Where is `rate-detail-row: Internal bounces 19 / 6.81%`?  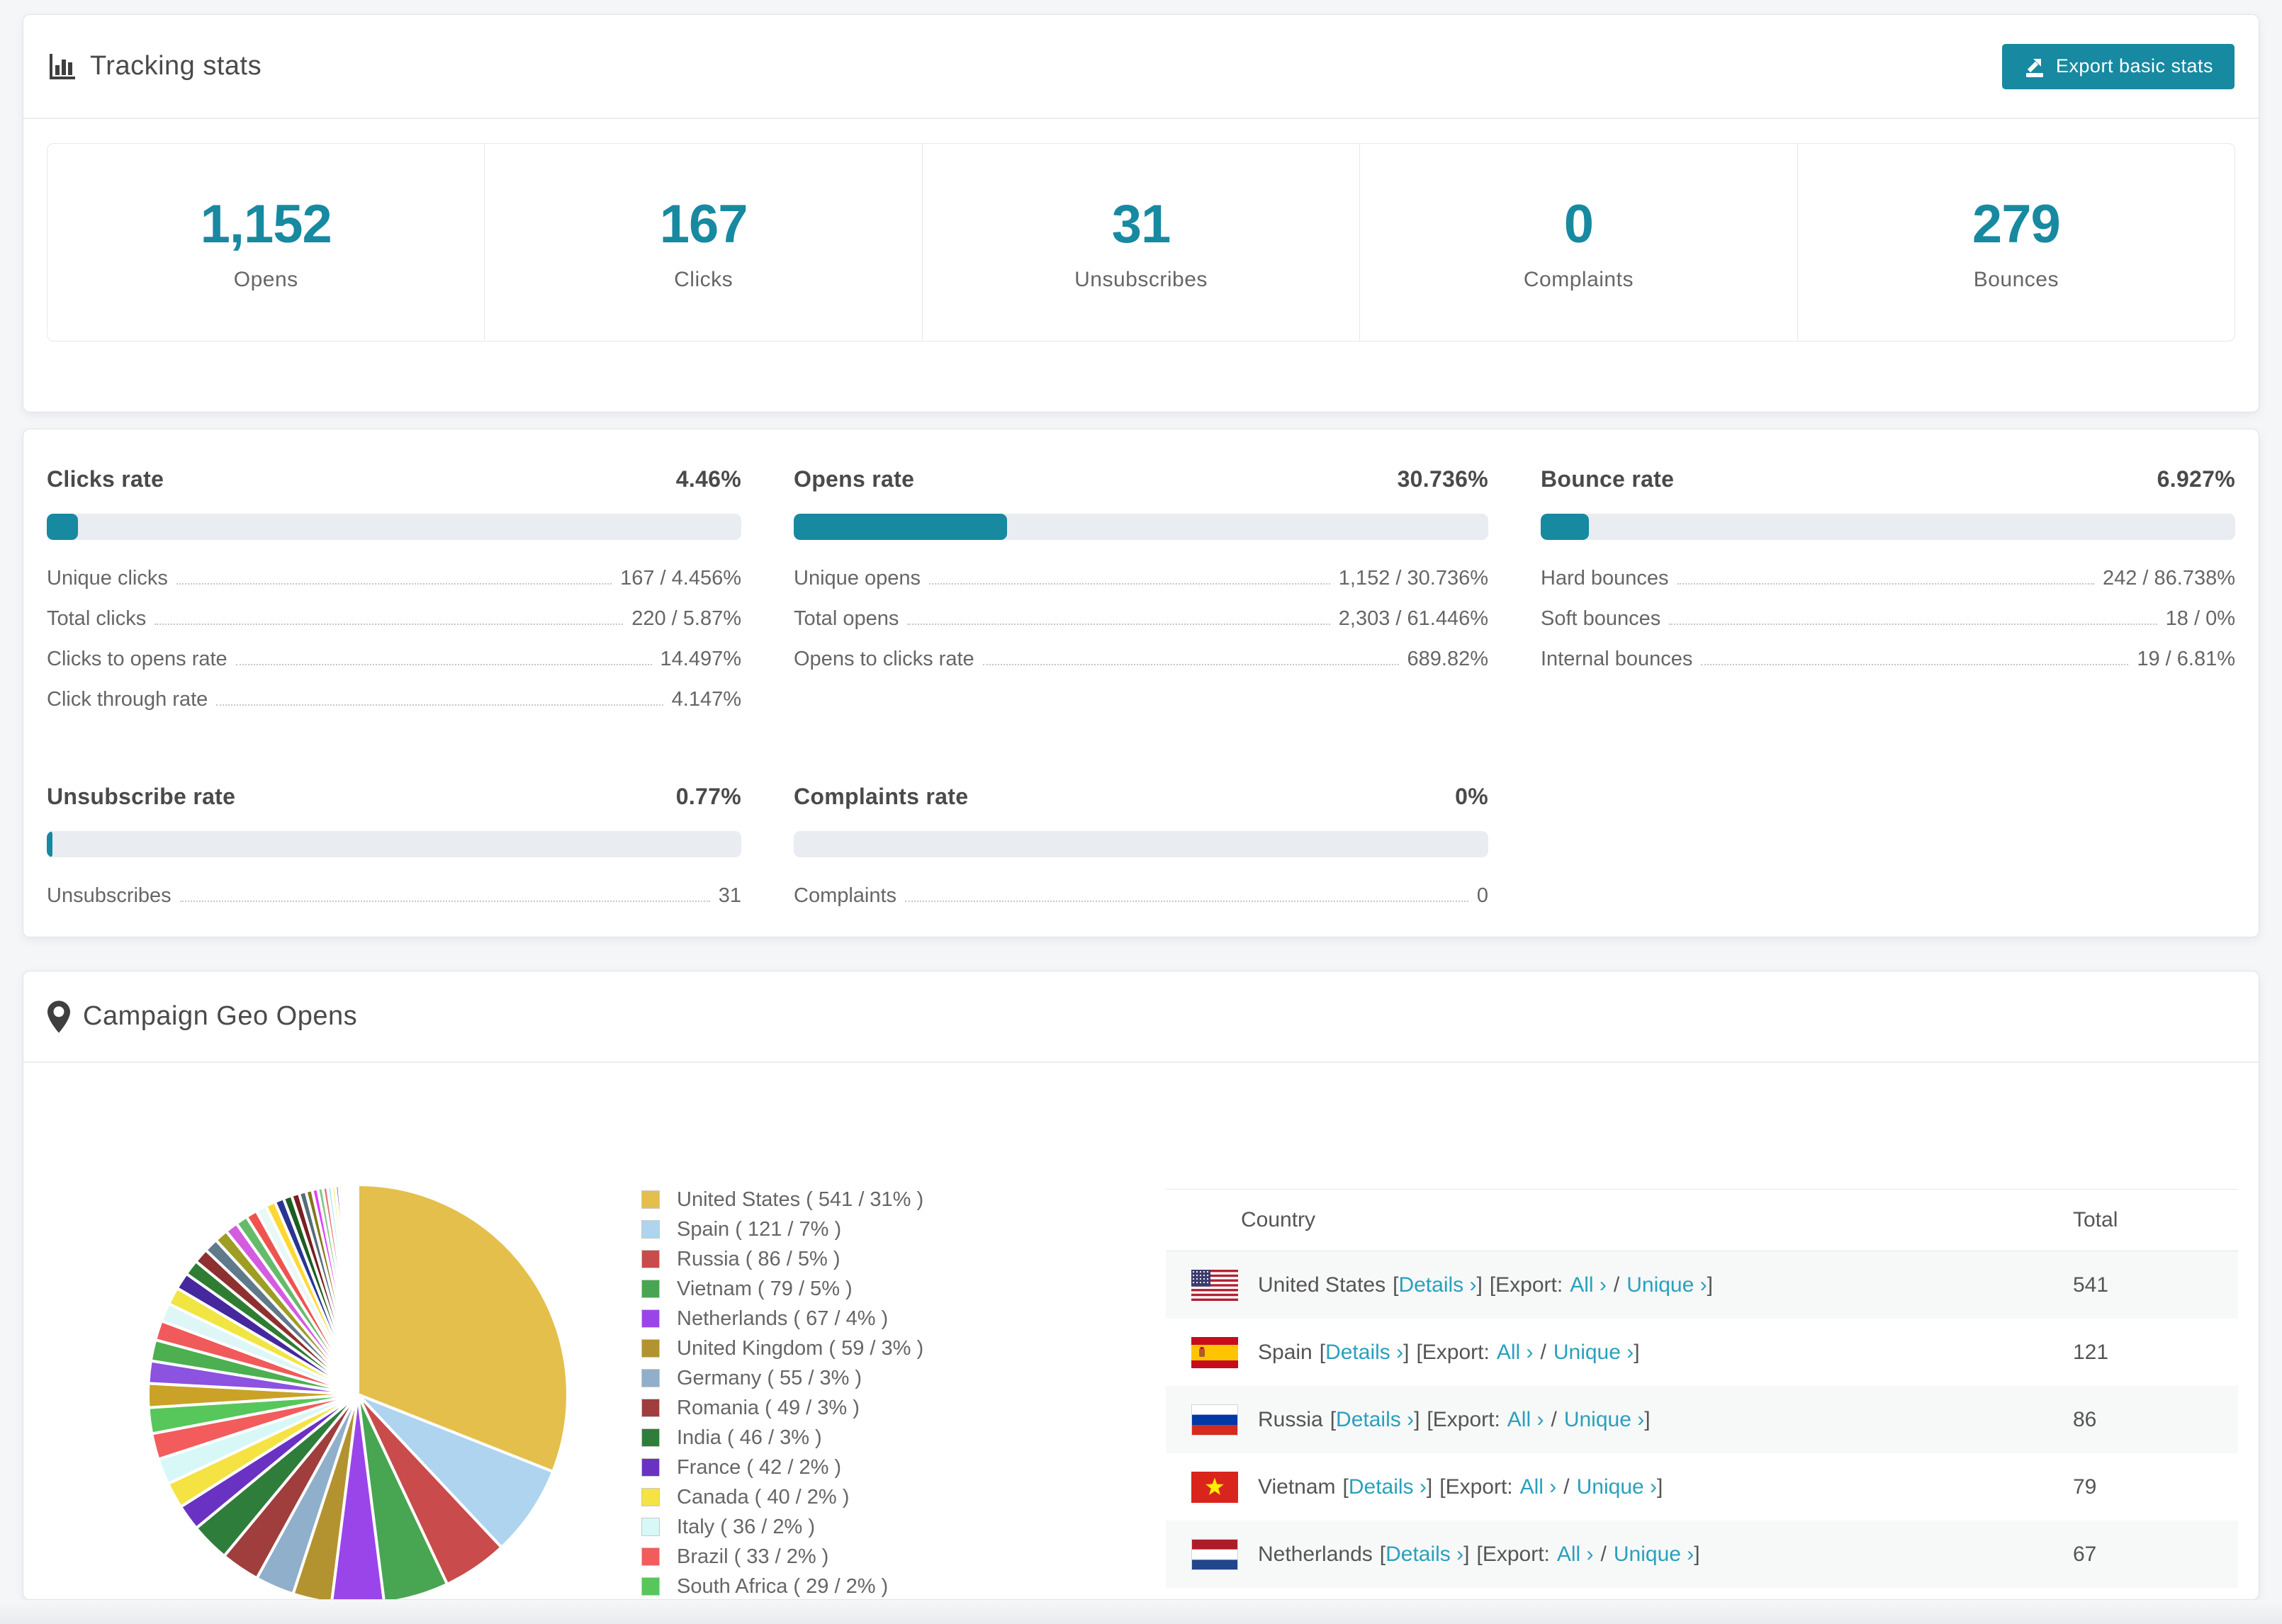
rate-detail-row: Internal bounces 19 / 6.81% is located at coordinates (1888, 668).